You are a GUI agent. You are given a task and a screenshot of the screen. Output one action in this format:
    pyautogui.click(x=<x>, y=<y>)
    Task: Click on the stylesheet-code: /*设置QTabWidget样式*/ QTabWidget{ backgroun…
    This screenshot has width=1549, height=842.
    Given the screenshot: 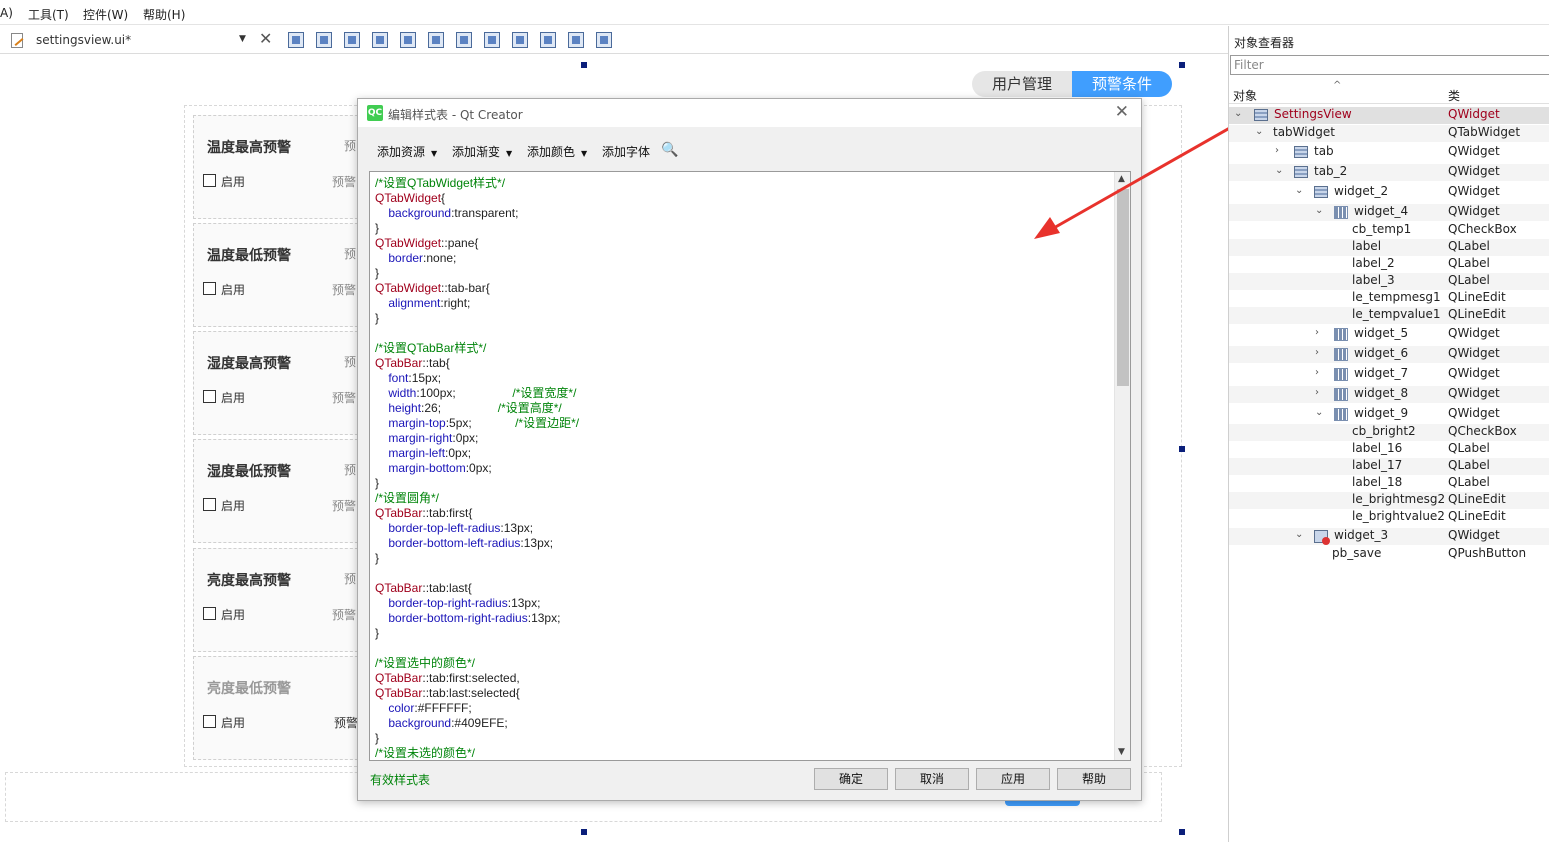 What is the action you would take?
    pyautogui.click(x=477, y=468)
    